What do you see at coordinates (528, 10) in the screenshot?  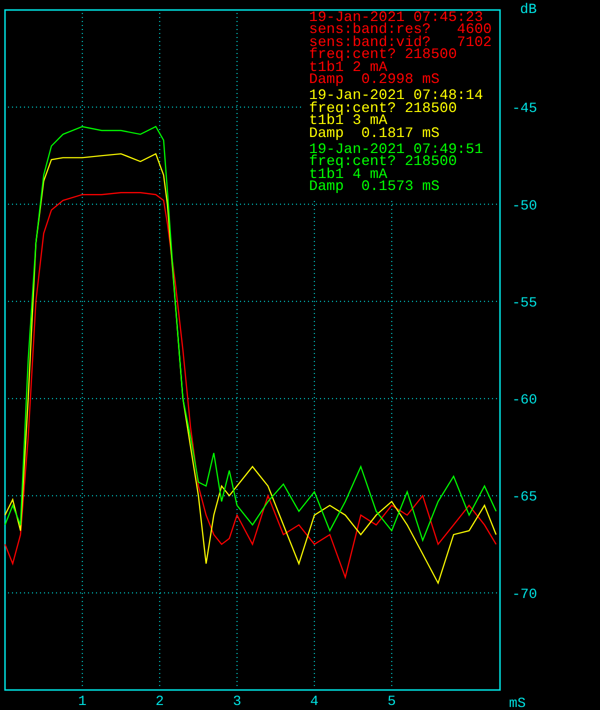 I see `axis-unit-label: dB` at bounding box center [528, 10].